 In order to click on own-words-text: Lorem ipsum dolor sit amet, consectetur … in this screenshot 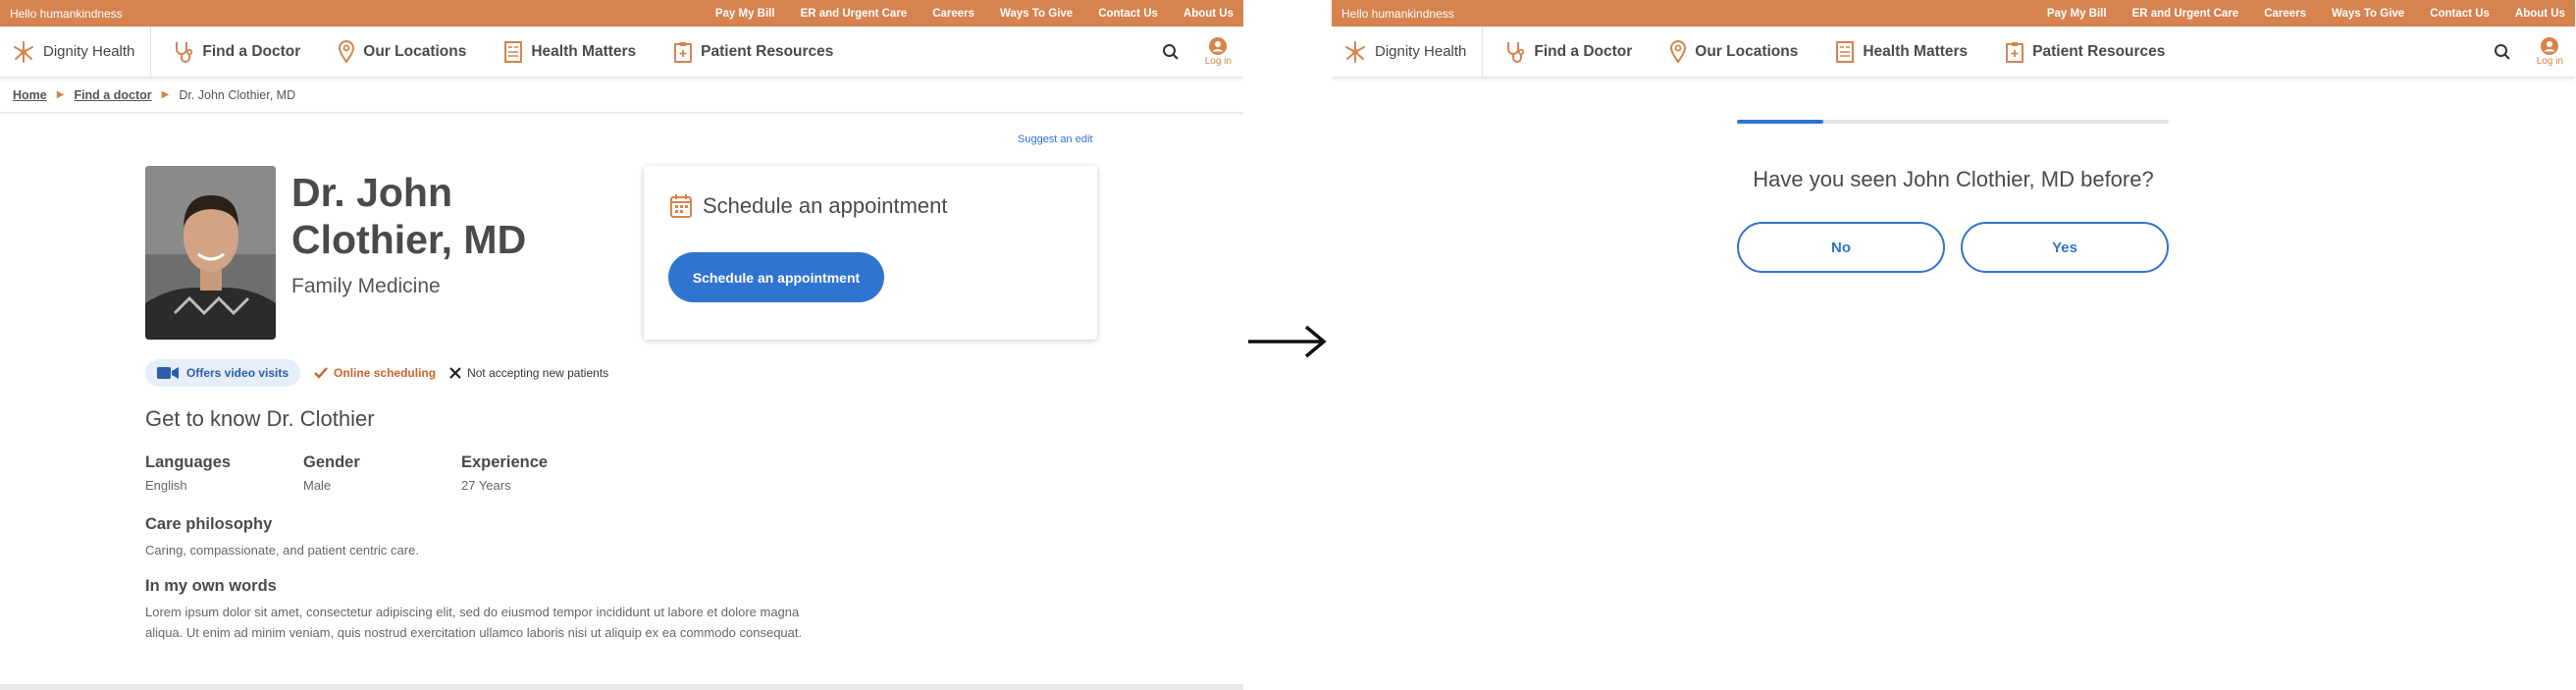, I will do `click(474, 622)`.